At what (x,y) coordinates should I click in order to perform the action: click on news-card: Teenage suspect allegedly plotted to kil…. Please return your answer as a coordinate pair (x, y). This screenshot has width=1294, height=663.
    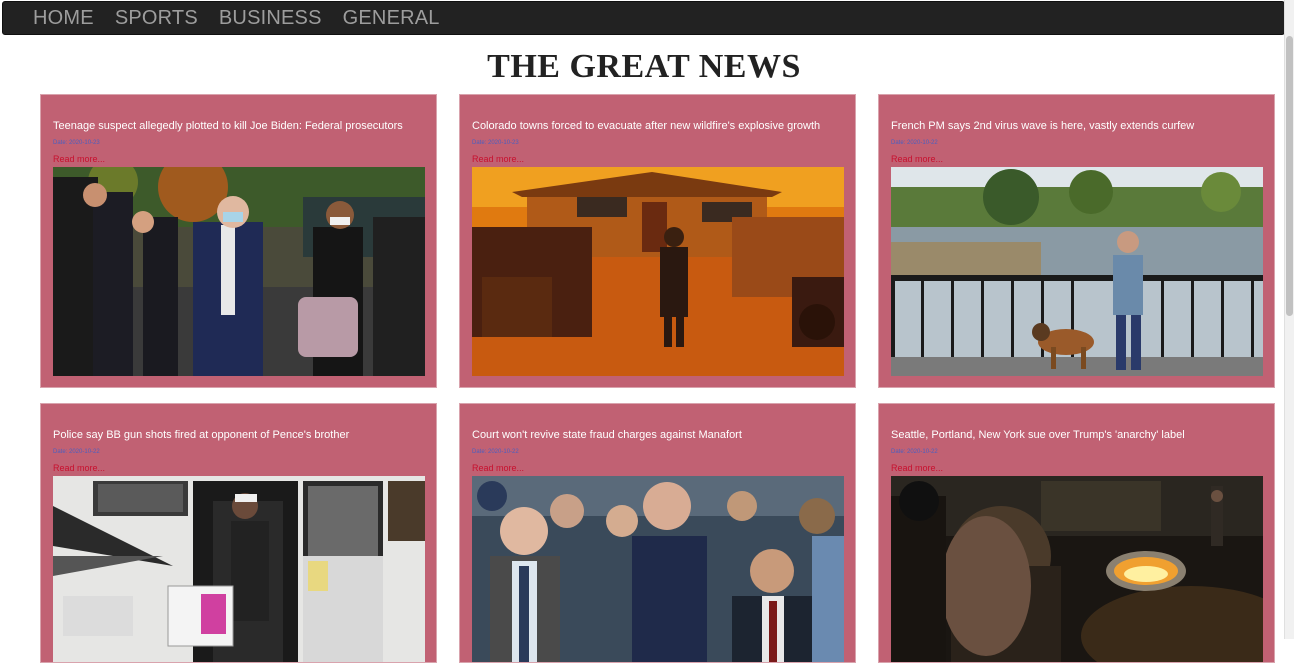
    Looking at the image, I should click on (238, 241).